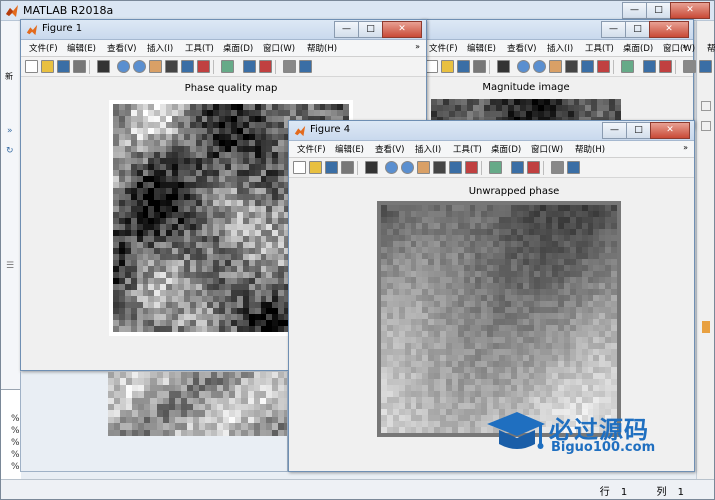  Describe the element at coordinates (12, 11) in the screenshot. I see `matlab-logo-icon` at that location.